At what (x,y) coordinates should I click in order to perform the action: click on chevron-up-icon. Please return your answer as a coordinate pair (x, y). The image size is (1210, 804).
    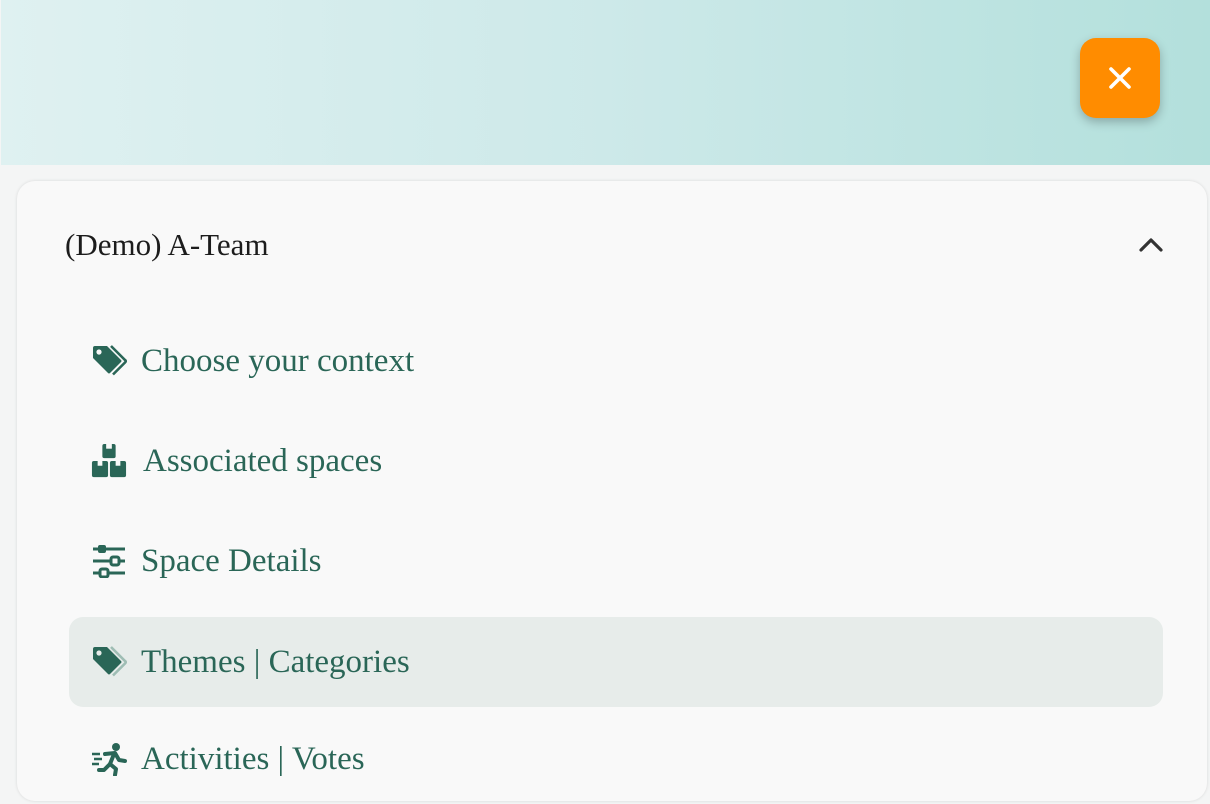
    Looking at the image, I should click on (1151, 245).